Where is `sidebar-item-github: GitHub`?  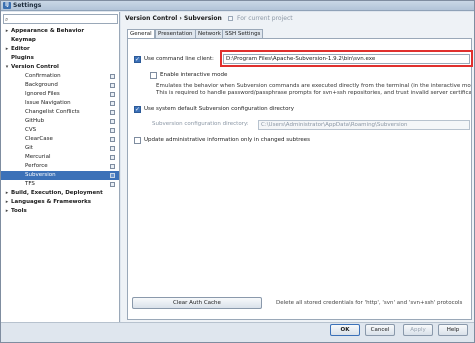 sidebar-item-github: GitHub is located at coordinates (60, 121).